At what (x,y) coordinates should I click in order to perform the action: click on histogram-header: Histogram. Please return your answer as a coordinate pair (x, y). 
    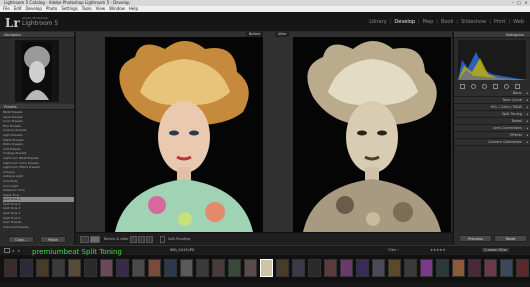
    Looking at the image, I should click on (492, 35).